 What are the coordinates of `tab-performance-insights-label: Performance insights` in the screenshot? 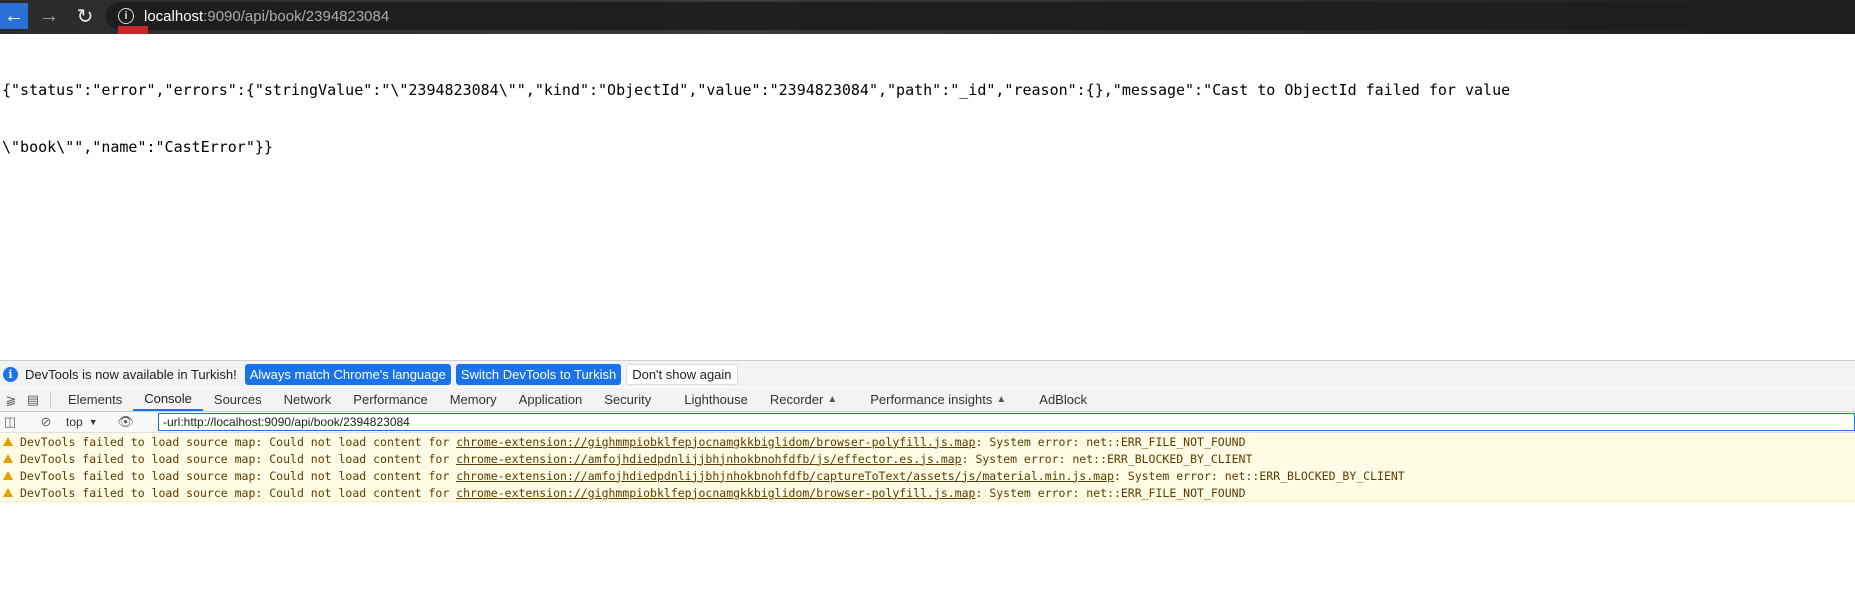 It's located at (931, 399).